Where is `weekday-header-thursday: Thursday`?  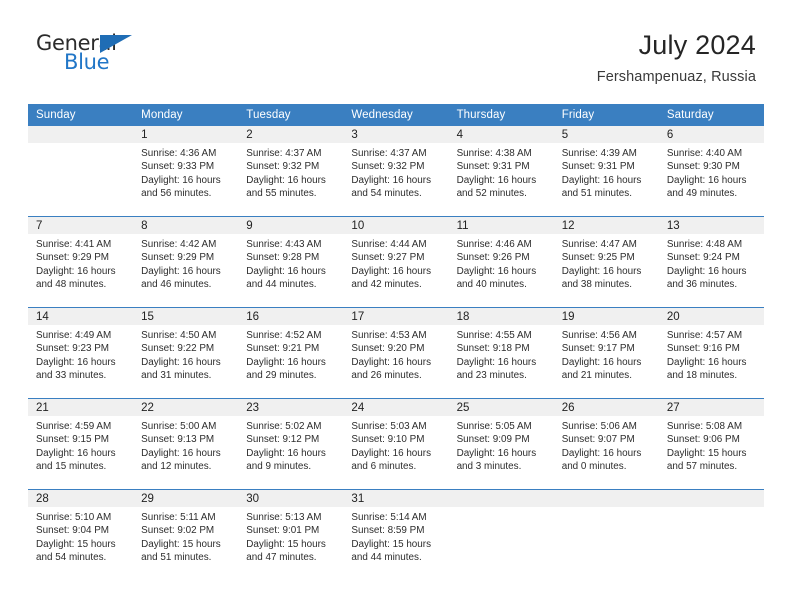
weekday-header-thursday: Thursday is located at coordinates (501, 115).